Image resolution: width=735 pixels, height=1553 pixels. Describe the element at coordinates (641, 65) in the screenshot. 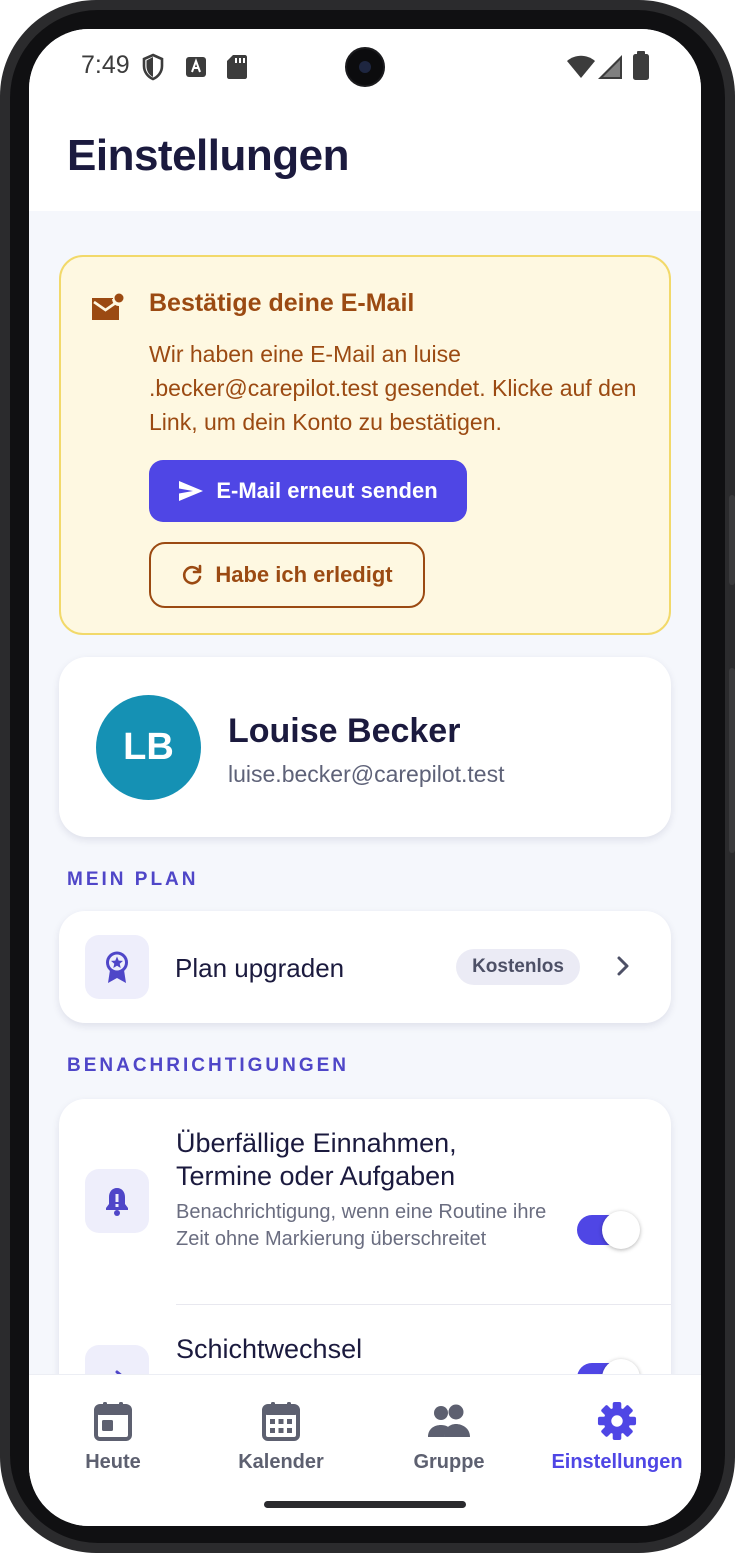

I see `battery-icon` at that location.